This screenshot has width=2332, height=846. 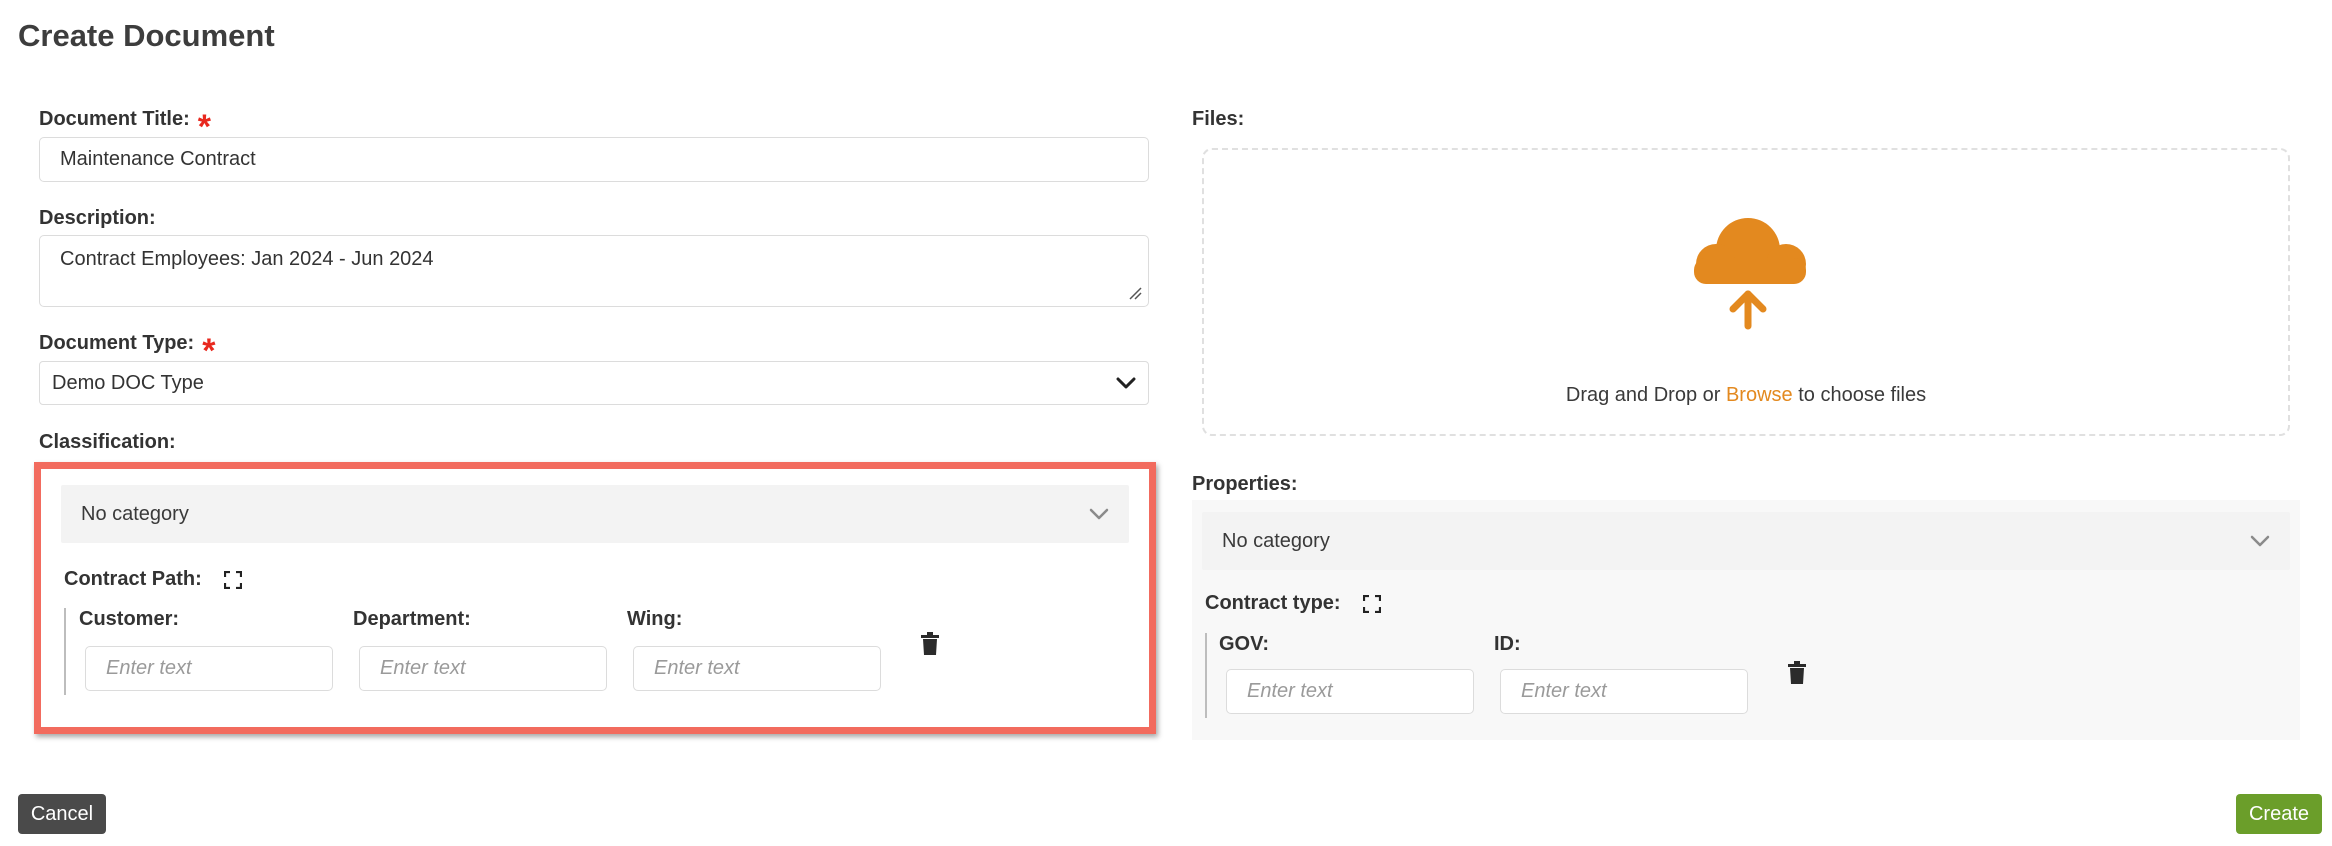 What do you see at coordinates (133, 579) in the screenshot?
I see `contract-path-label-text: Contract Path:` at bounding box center [133, 579].